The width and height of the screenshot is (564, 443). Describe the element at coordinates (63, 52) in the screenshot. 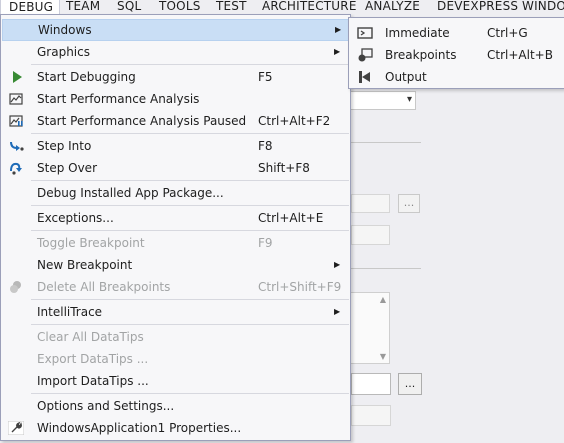

I see `menu-item-label: Graphics` at that location.